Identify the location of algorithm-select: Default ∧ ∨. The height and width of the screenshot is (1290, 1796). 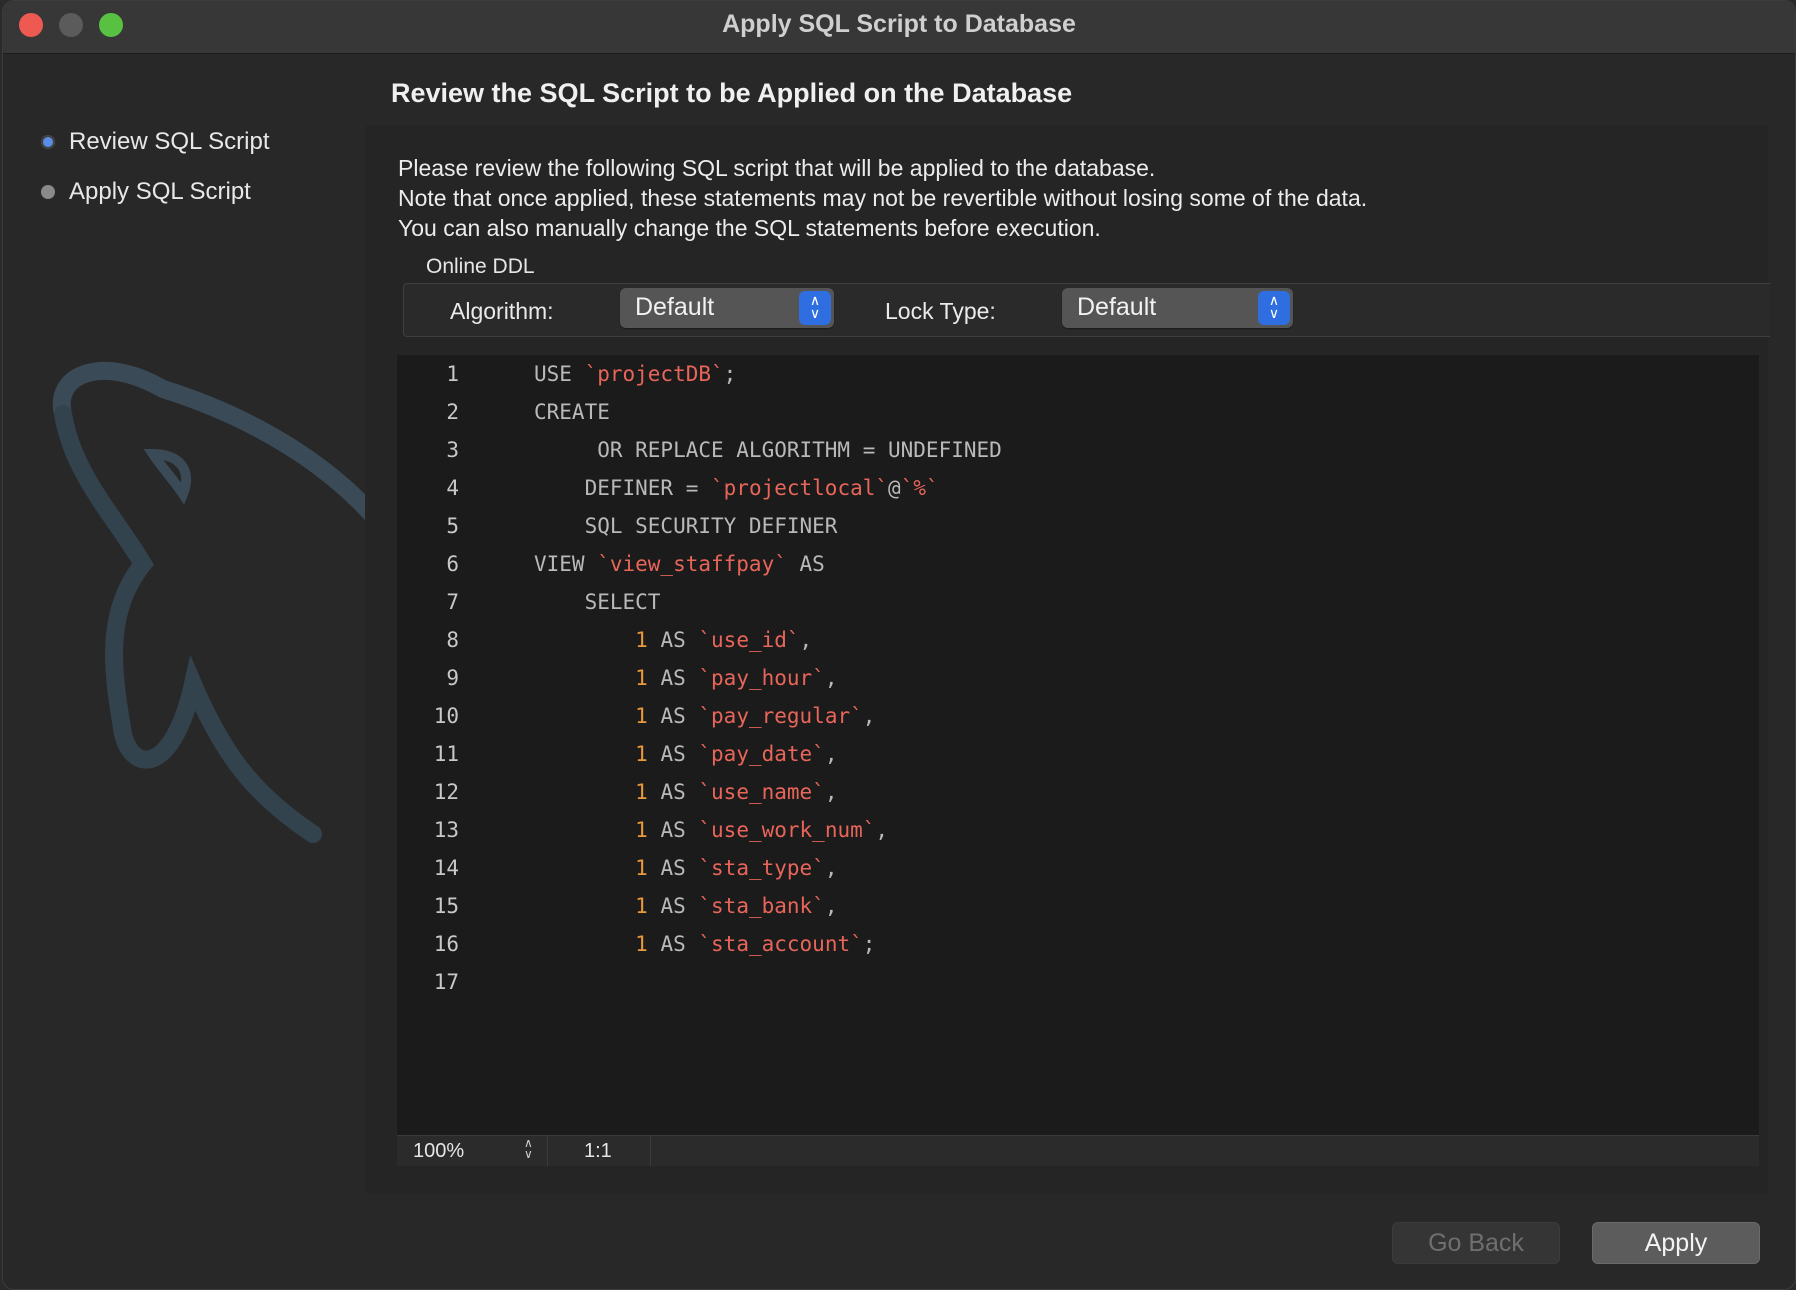
(727, 308).